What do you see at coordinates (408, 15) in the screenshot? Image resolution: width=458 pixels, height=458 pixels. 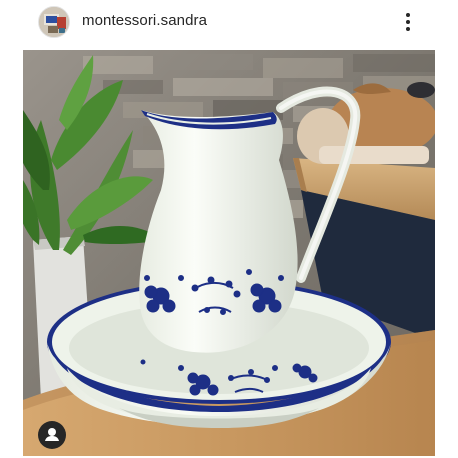 I see `more-vertical-icon` at bounding box center [408, 15].